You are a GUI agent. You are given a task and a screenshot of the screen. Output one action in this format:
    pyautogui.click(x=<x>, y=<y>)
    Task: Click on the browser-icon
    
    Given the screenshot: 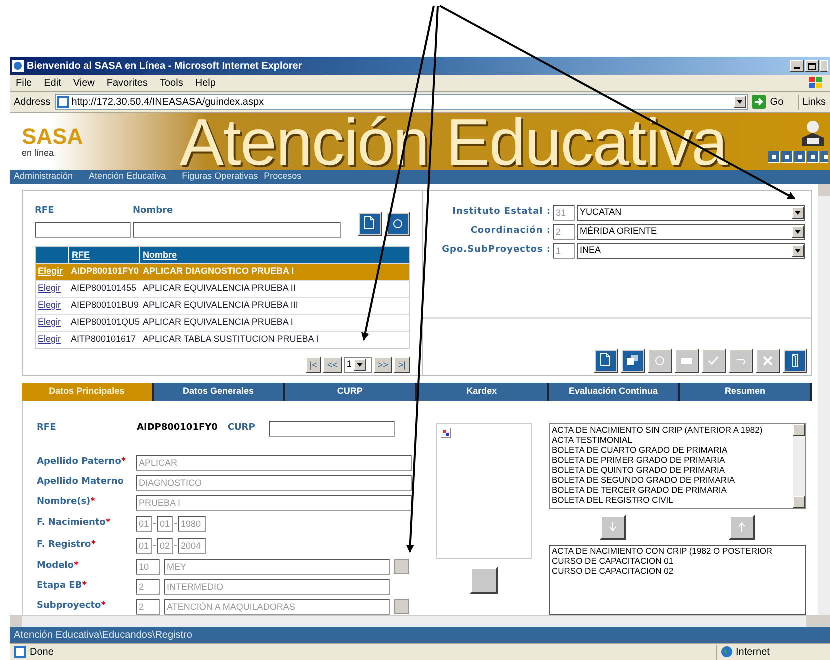 What is the action you would take?
    pyautogui.click(x=18, y=66)
    